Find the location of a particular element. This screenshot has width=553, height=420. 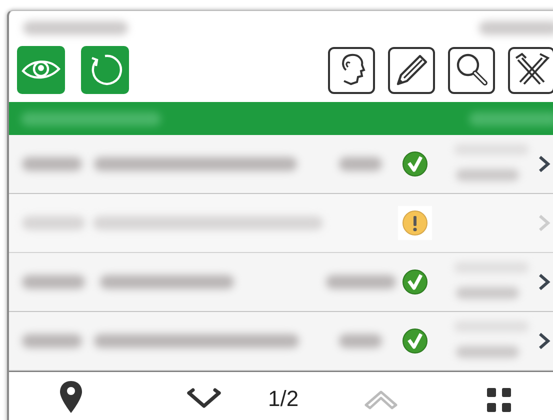

page-indicator: 1/2 is located at coordinates (283, 399).